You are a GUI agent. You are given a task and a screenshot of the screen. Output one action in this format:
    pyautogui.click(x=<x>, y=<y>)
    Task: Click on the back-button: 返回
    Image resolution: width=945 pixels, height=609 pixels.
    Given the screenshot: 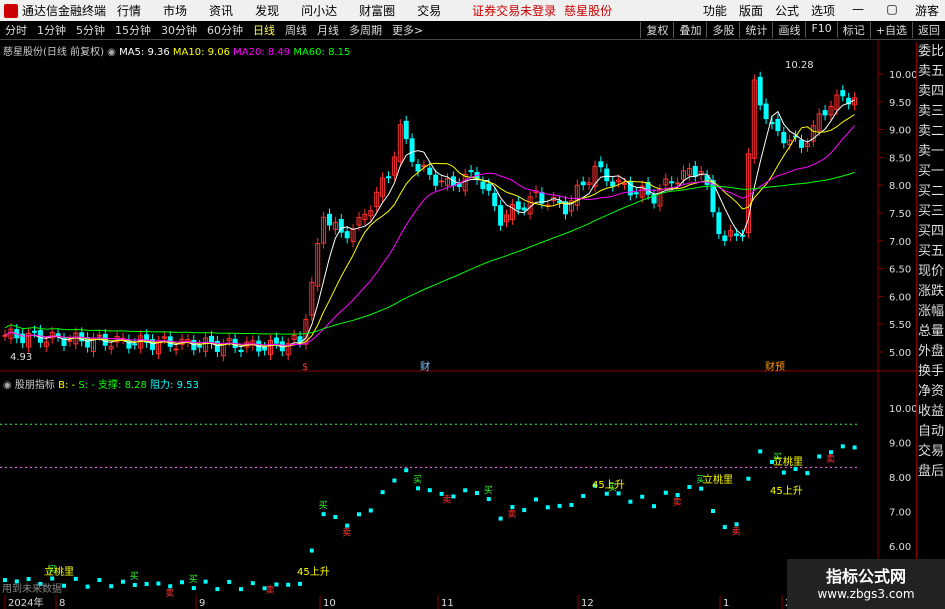 What is the action you would take?
    pyautogui.click(x=928, y=30)
    